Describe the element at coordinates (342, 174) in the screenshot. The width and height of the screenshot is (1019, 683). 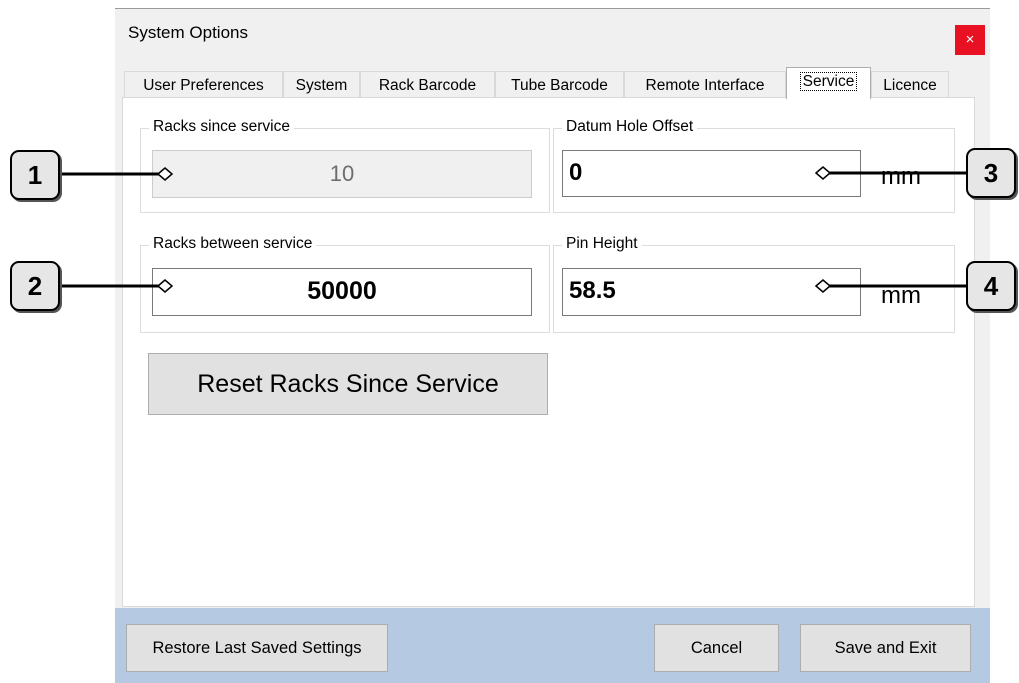
I see `racks-since-service-field: 10` at that location.